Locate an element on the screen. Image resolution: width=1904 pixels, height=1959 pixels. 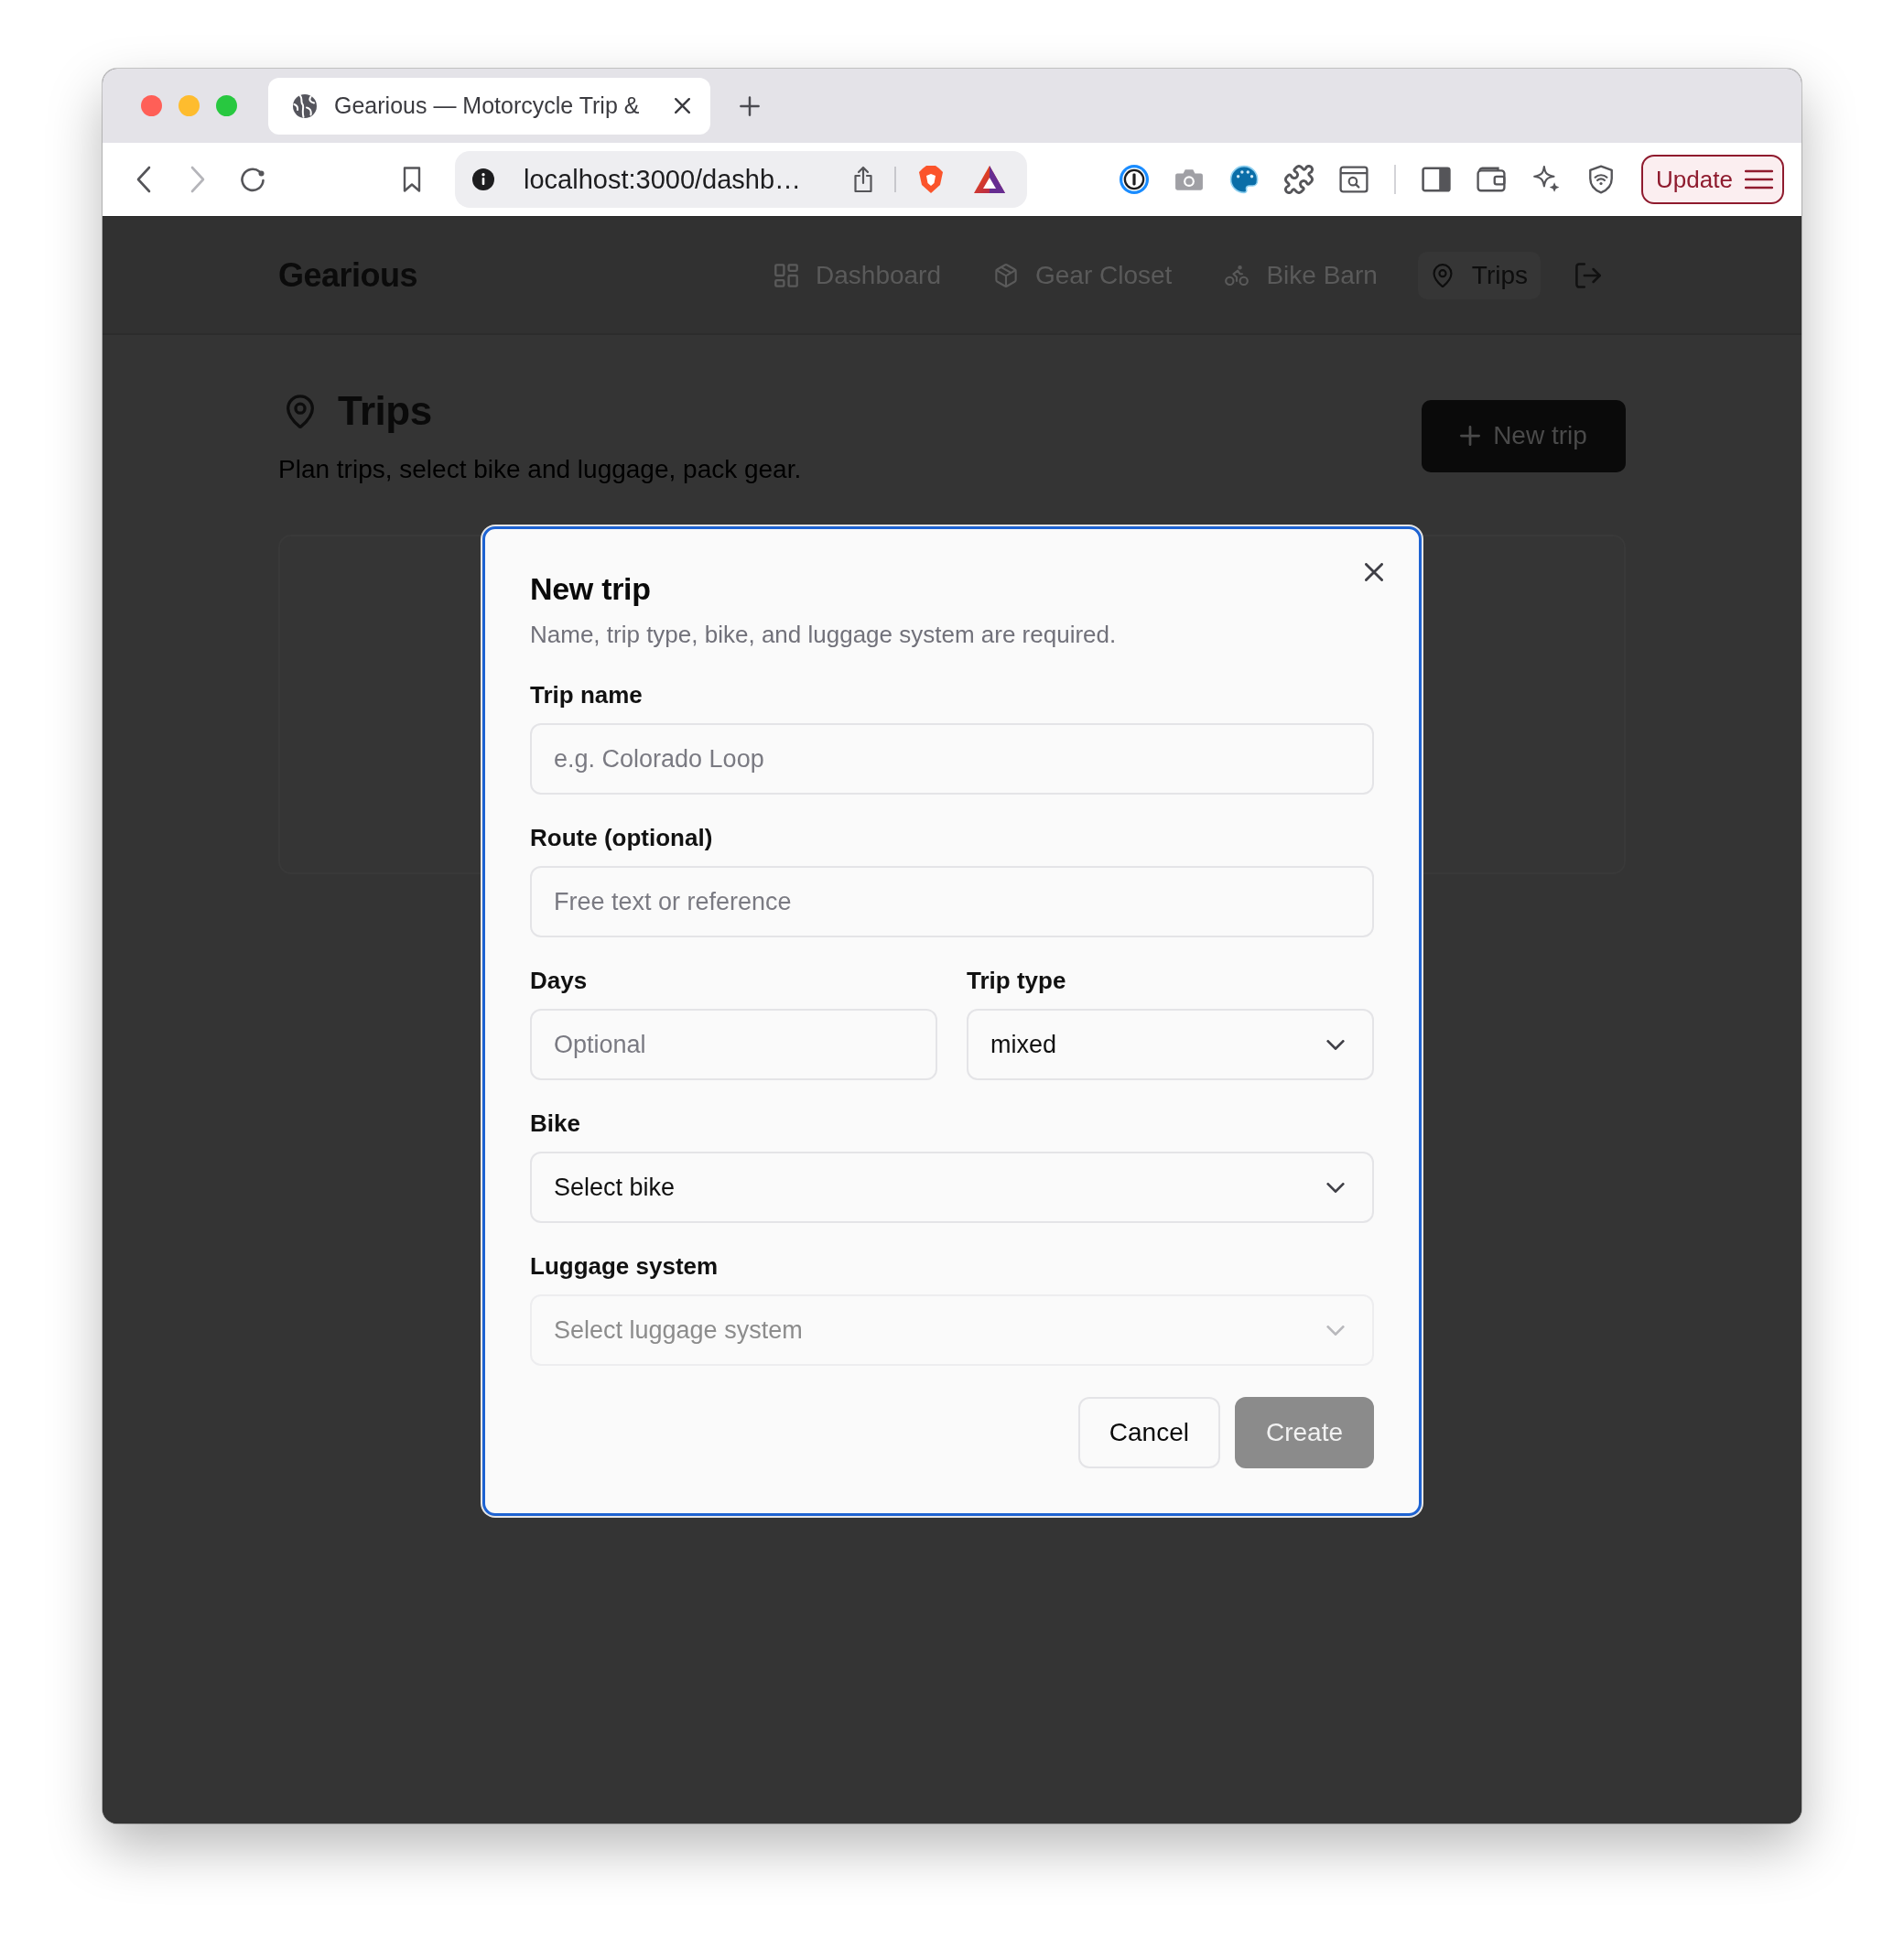
field-label: Trip type is located at coordinates (1016, 981).